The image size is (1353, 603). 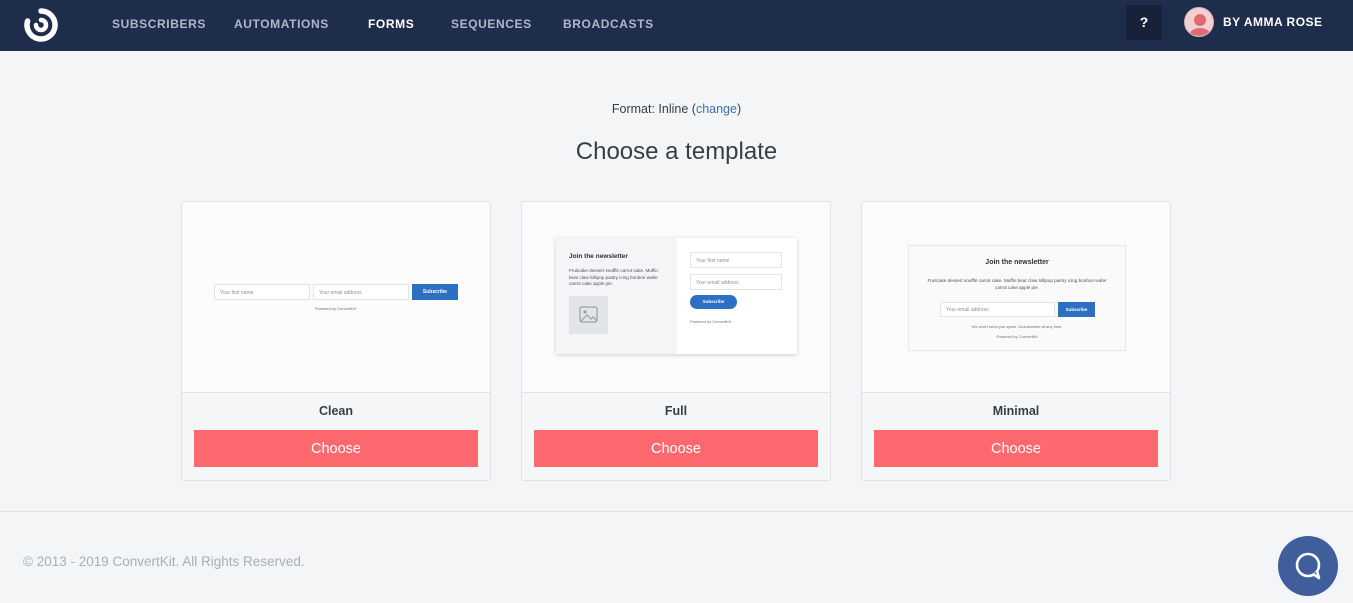 What do you see at coordinates (1273, 22) in the screenshot?
I see `account-name: BY AMMA ROSE` at bounding box center [1273, 22].